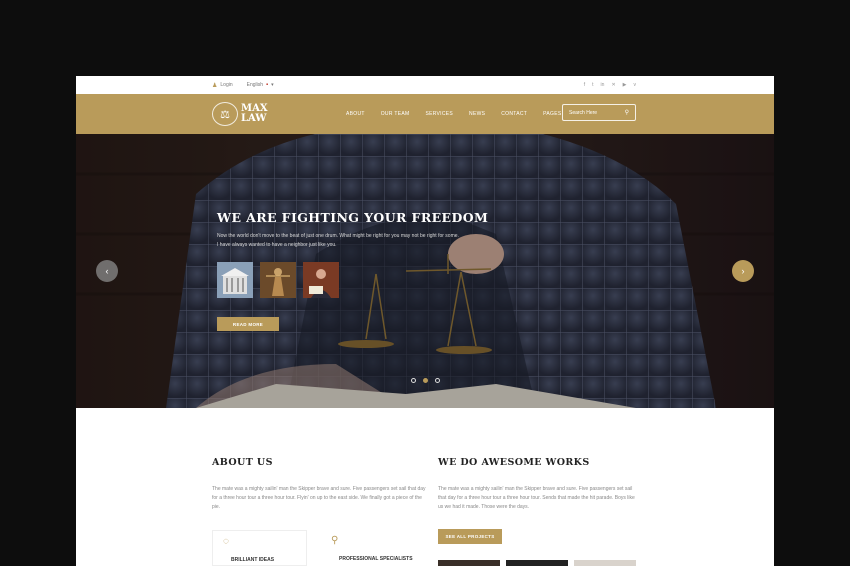 The height and width of the screenshot is (566, 850). Describe the element at coordinates (613, 85) in the screenshot. I see `xing-icon: ✕` at that location.